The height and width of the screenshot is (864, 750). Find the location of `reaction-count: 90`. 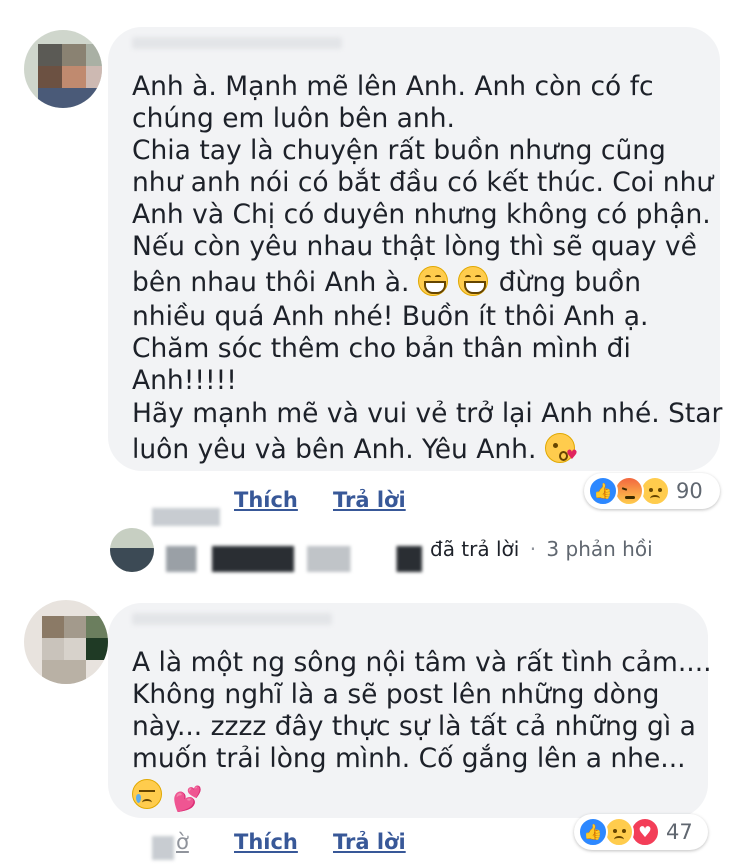

reaction-count: 90 is located at coordinates (689, 491).